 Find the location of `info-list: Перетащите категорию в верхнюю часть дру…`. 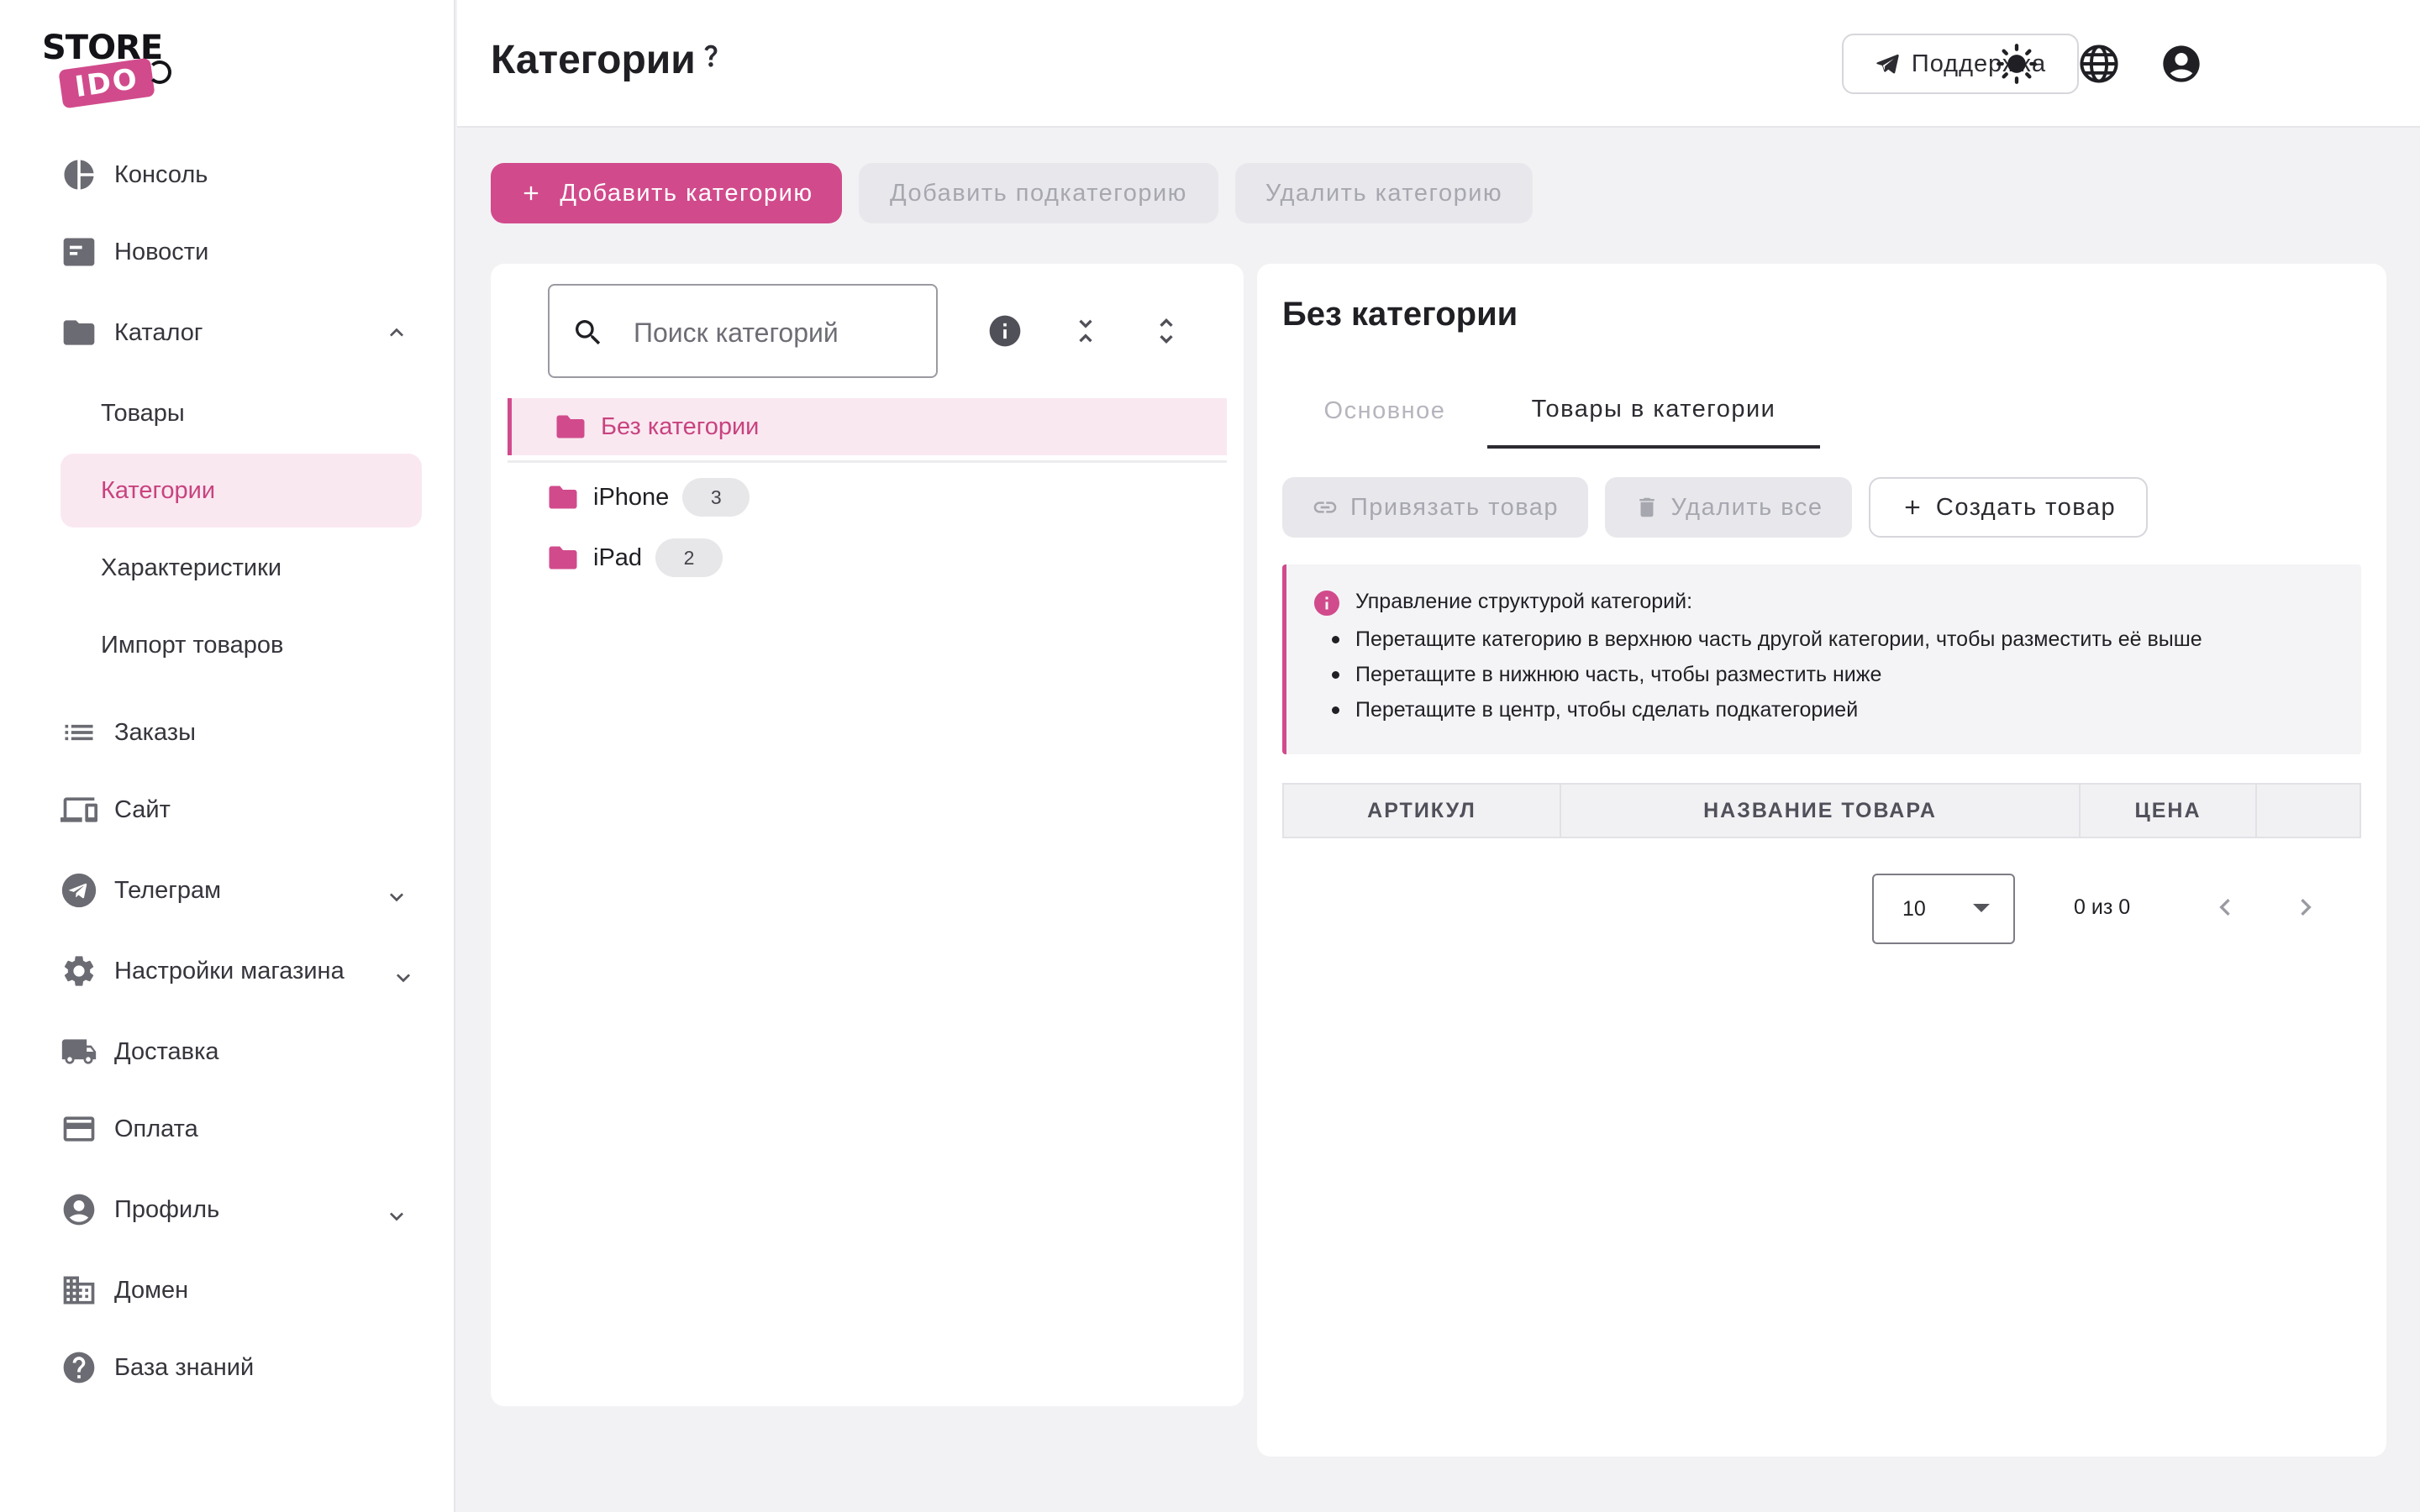

info-list: Перетащите категорию в верхнюю часть дру… is located at coordinates (1767, 674).